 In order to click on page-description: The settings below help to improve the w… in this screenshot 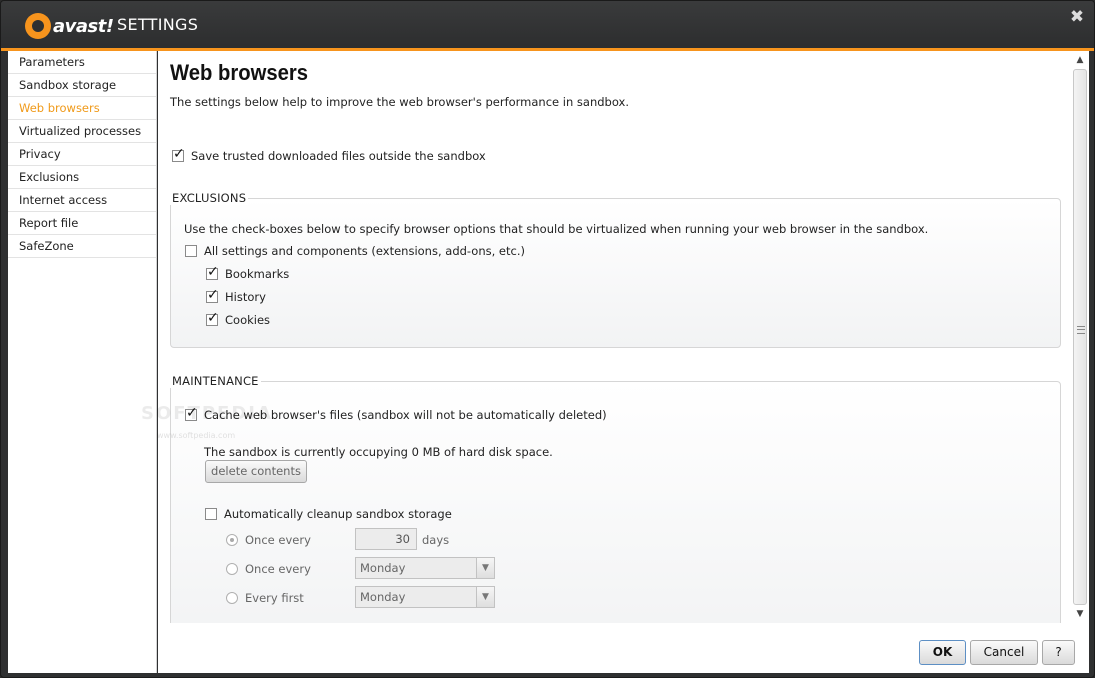, I will do `click(399, 102)`.